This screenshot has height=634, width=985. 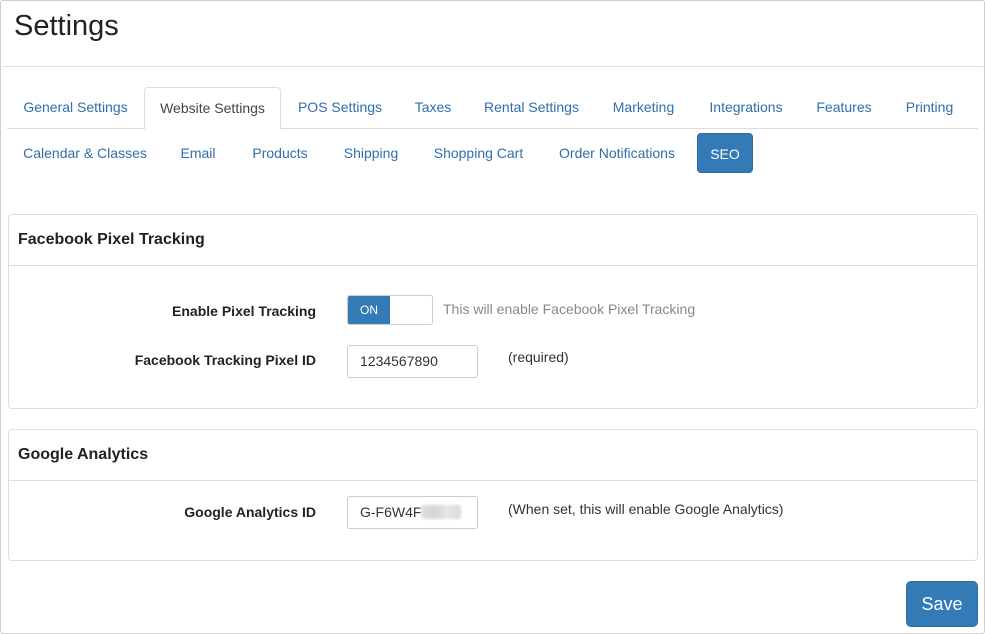 I want to click on tab-integrations: Integrations, so click(x=746, y=108).